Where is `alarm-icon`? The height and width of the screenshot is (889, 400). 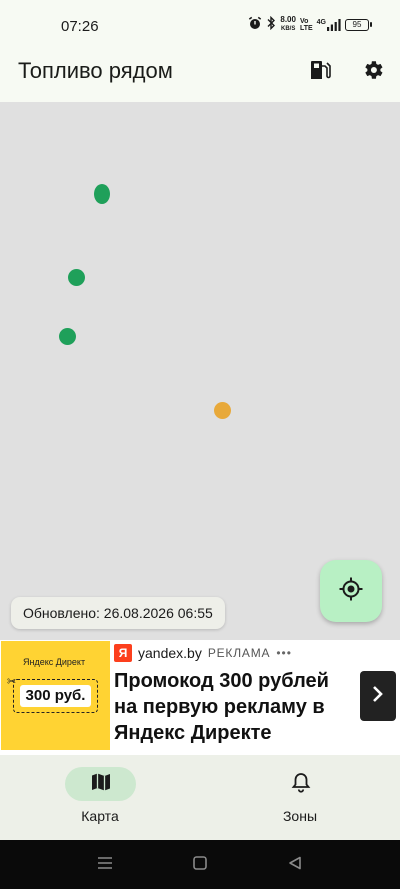
alarm-icon is located at coordinates (255, 24).